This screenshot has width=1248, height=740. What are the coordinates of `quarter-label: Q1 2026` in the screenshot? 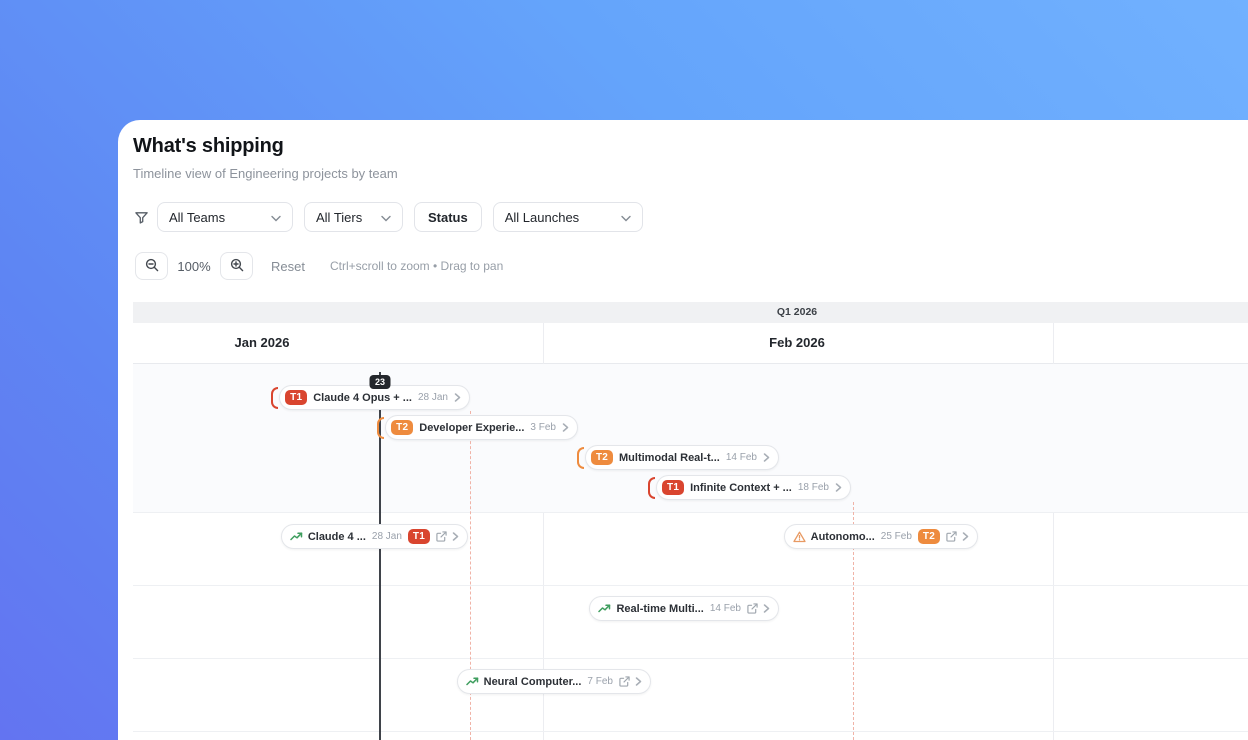 It's located at (797, 312).